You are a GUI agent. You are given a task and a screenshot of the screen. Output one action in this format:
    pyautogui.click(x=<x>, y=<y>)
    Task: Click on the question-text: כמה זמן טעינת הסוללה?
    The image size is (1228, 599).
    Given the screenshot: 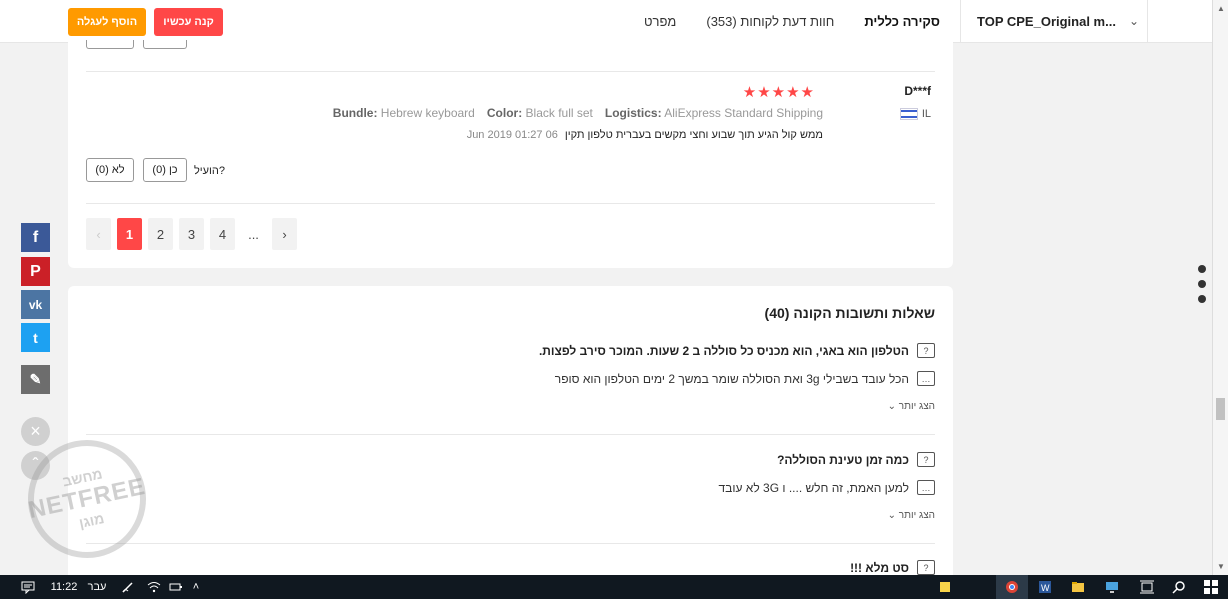 What is the action you would take?
    pyautogui.click(x=843, y=459)
    